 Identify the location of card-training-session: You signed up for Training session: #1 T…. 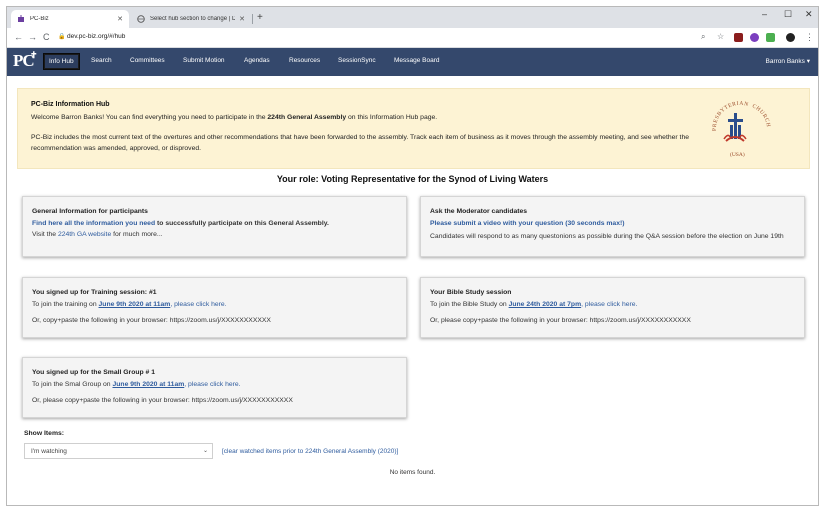
(214, 307).